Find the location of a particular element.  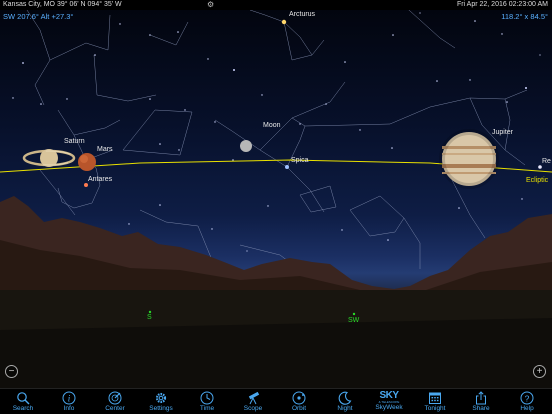

scope-button: Scope is located at coordinates (253, 401).